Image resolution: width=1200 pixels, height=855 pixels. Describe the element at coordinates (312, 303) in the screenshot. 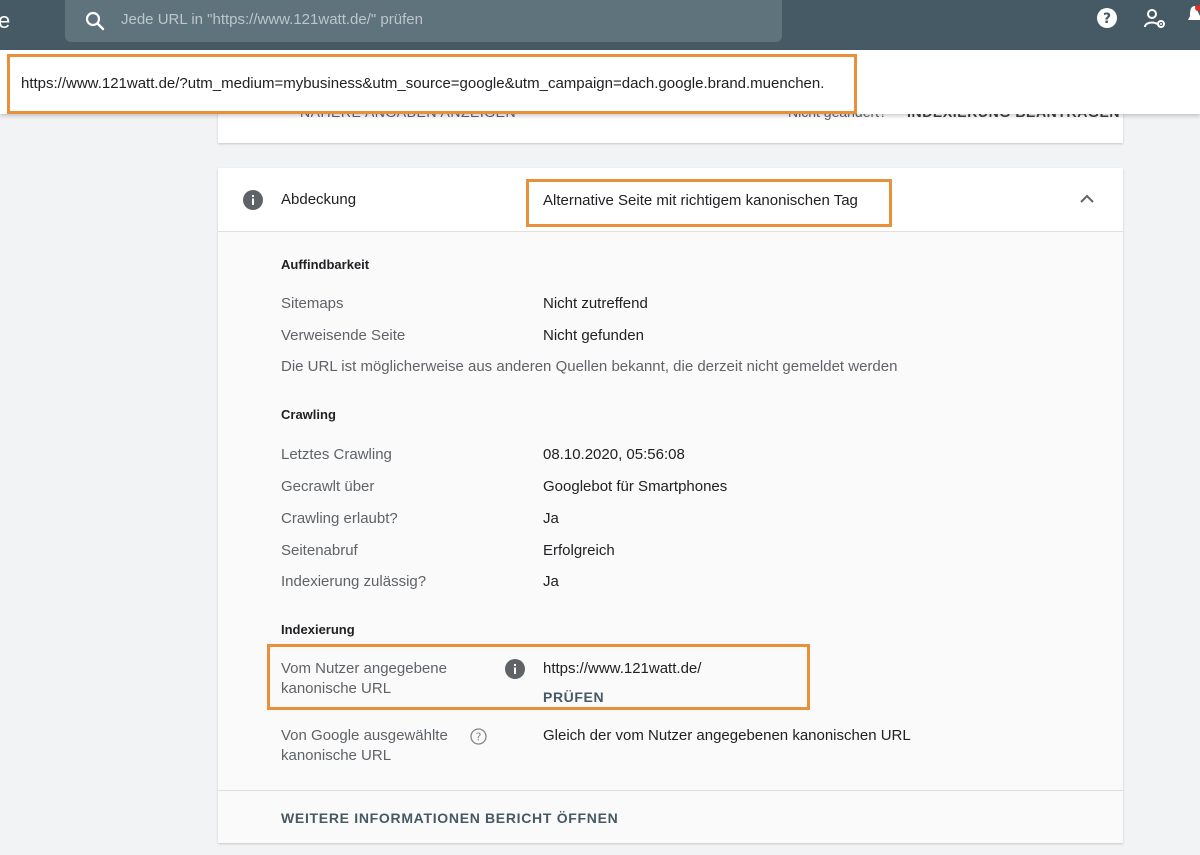

I see `sitemaps-label: Sitemaps` at that location.